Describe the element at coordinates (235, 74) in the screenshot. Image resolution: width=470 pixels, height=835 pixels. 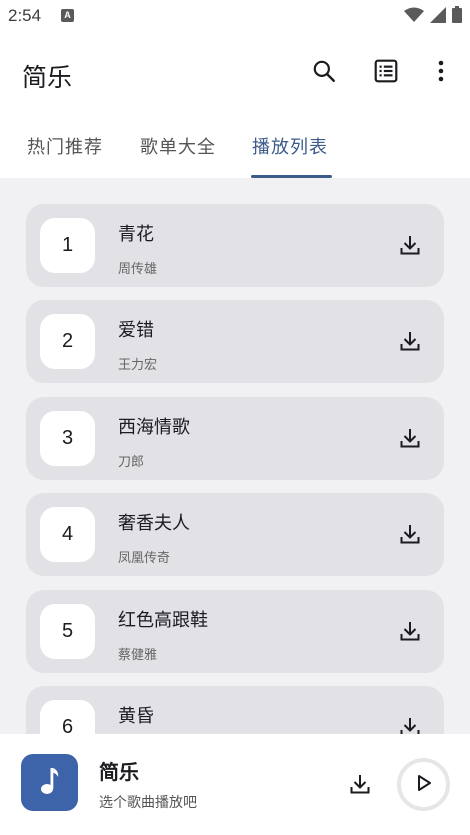
I see `app-bar: 简乐` at that location.